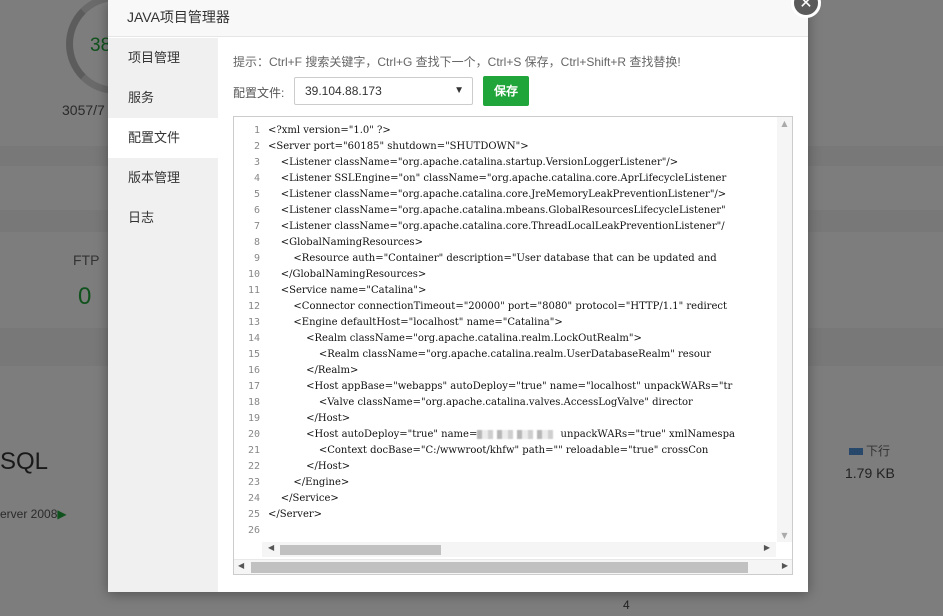 This screenshot has height=616, width=943. What do you see at coordinates (521, 515) in the screenshot?
I see `code-line: </Server>` at bounding box center [521, 515].